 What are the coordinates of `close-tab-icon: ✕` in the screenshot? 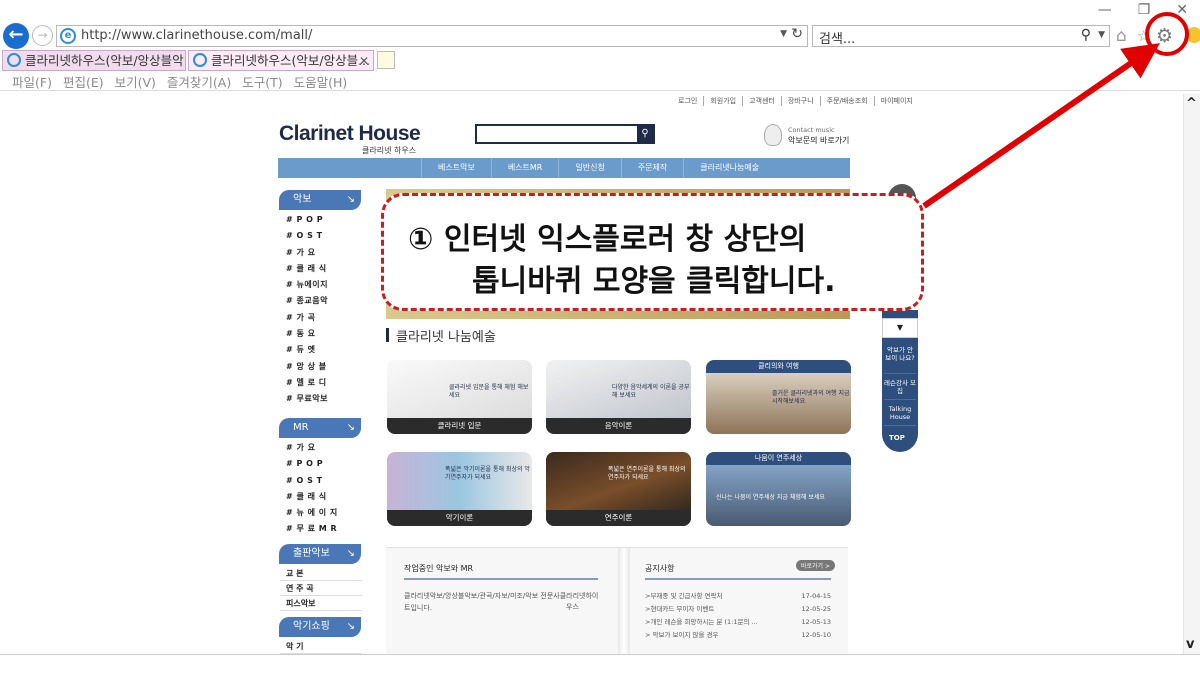 It's located at (364, 60).